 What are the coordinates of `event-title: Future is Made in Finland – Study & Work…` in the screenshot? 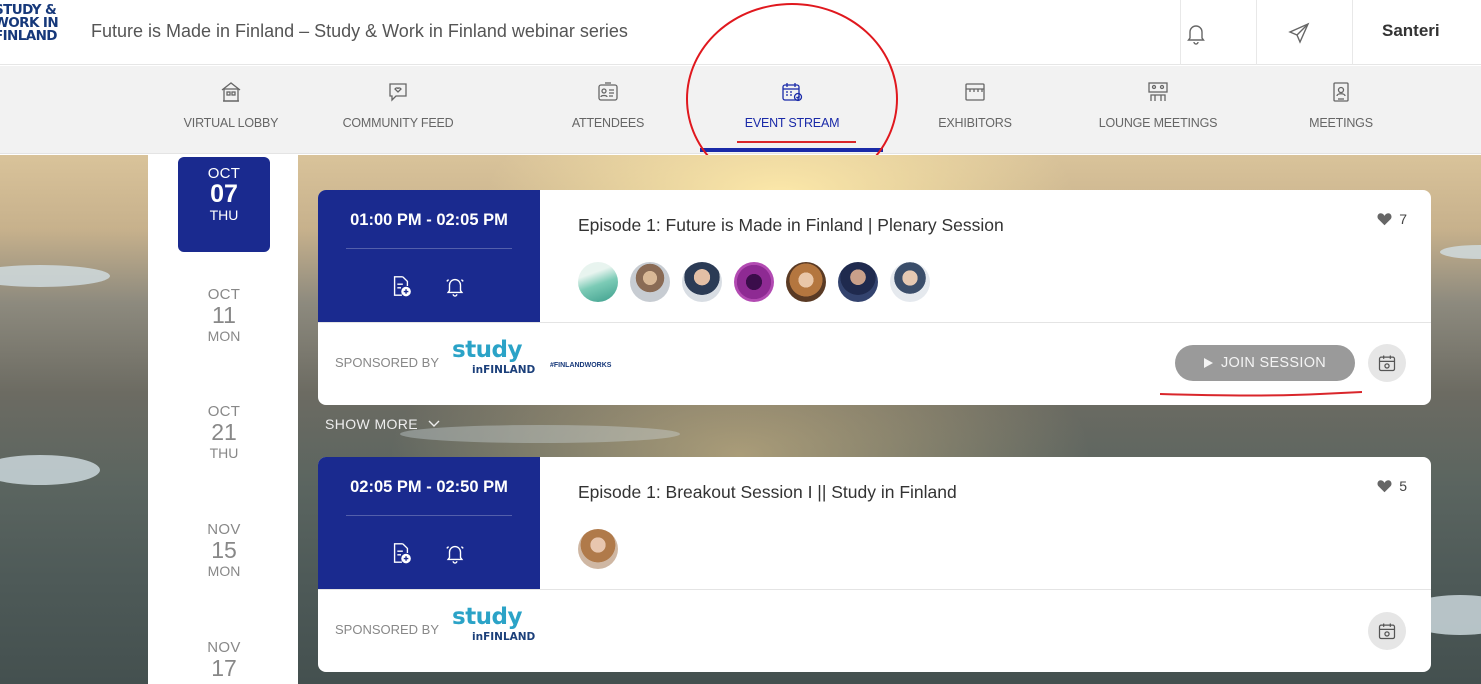 It's located at (359, 31).